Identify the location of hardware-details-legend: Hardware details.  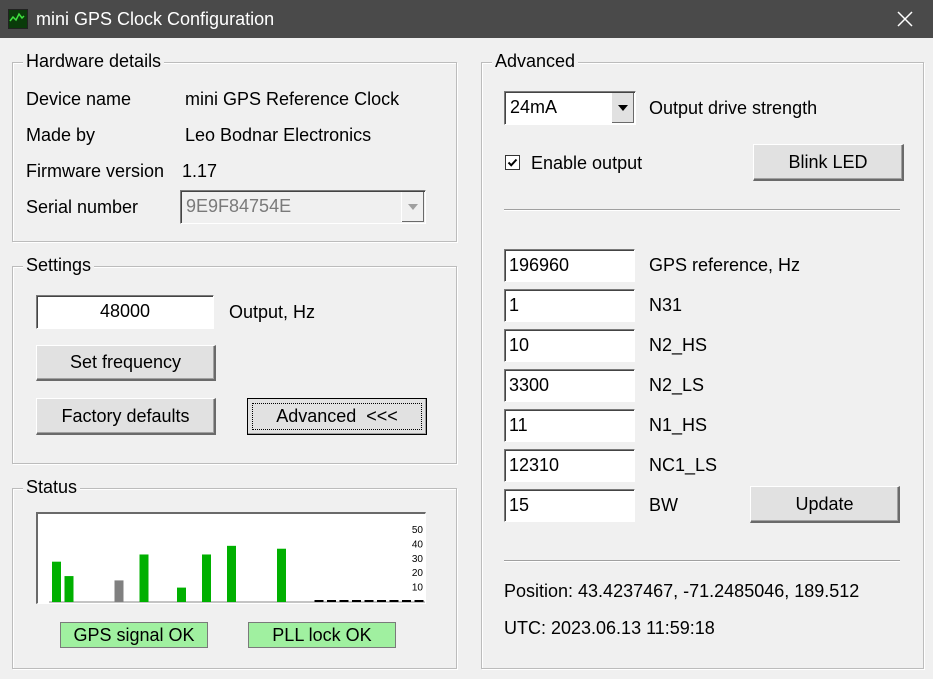
(94, 61).